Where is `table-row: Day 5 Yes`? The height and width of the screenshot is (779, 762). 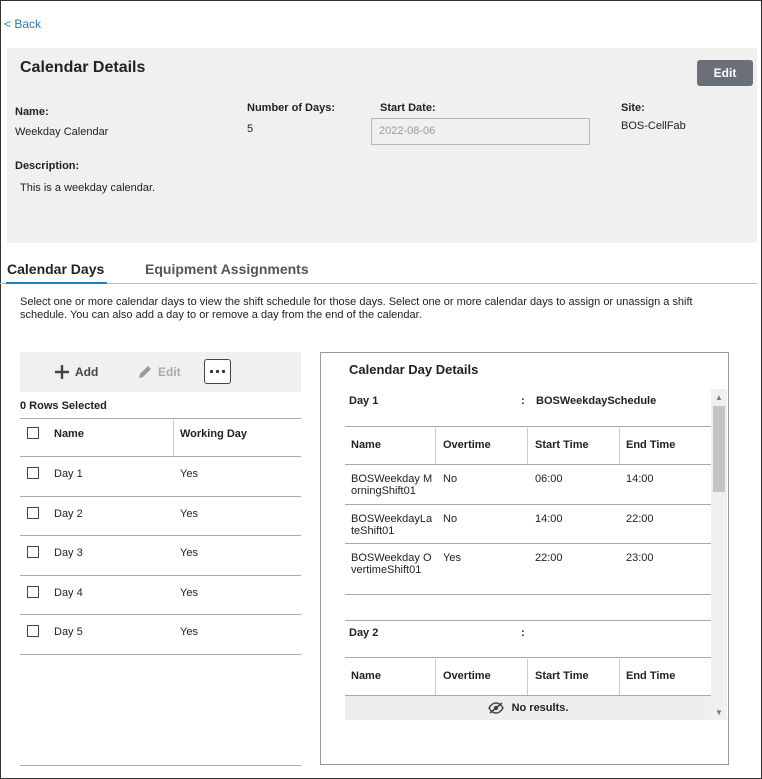 table-row: Day 5 Yes is located at coordinates (160, 635).